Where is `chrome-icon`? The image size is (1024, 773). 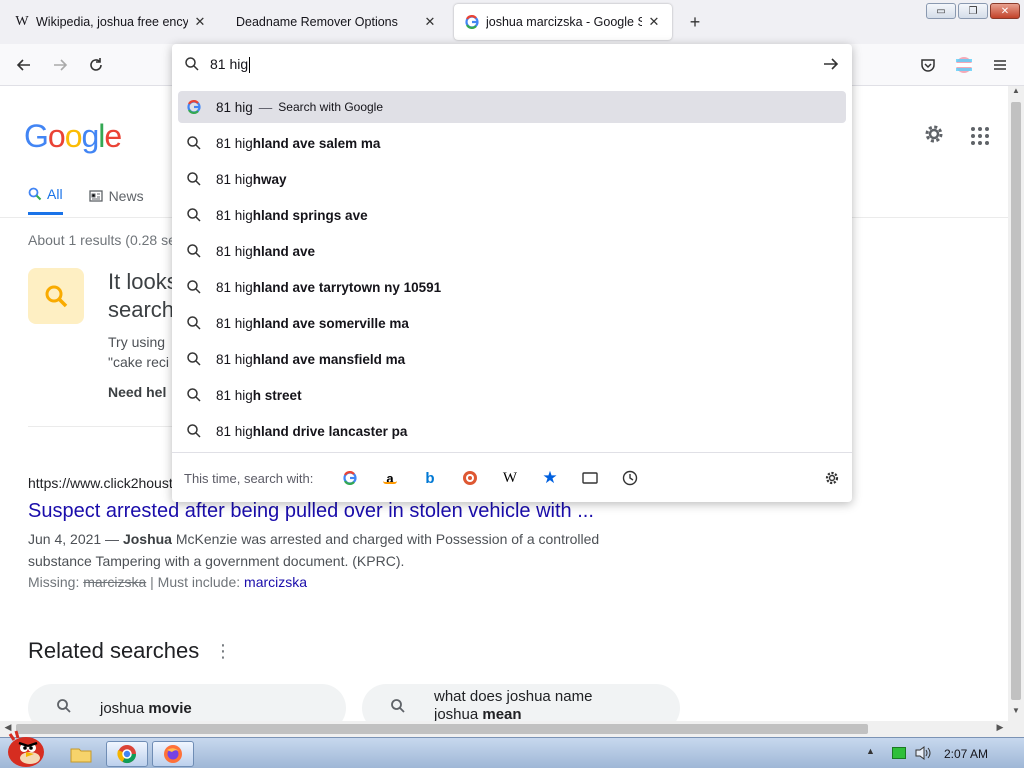
chrome-icon is located at coordinates (127, 754).